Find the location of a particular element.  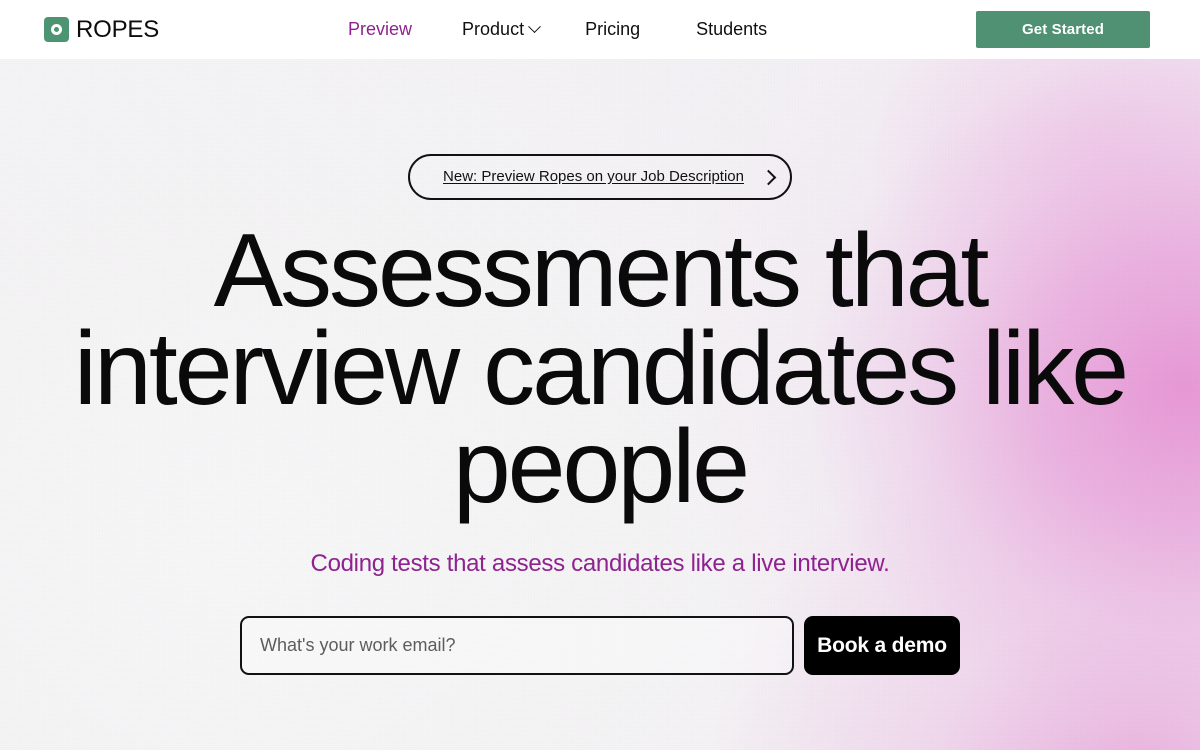

brand-logo: ROPES is located at coordinates (101, 29).